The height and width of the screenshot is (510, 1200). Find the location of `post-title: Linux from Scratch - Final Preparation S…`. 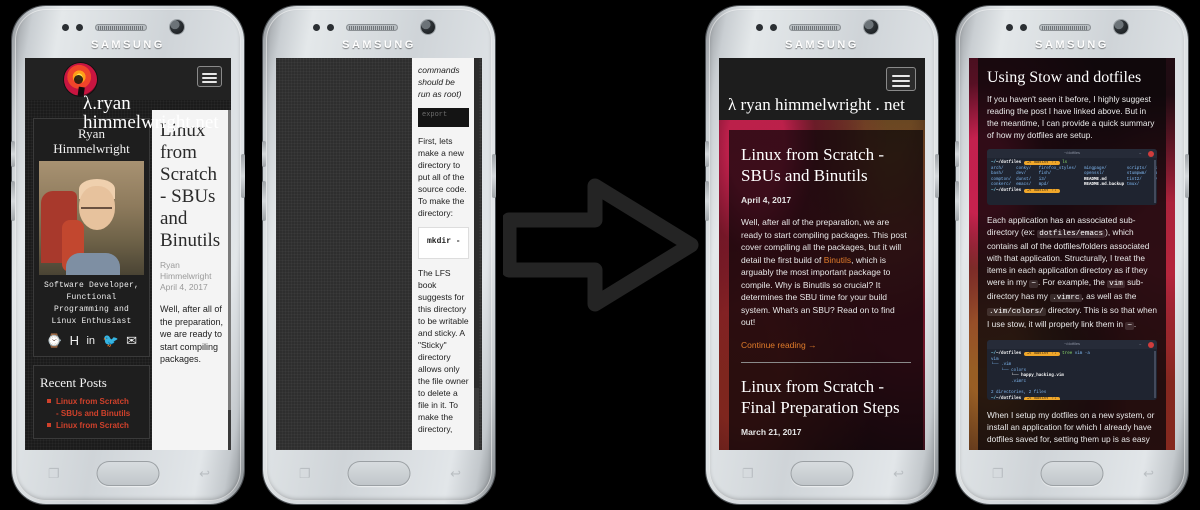

post-title: Linux from Scratch - Final Preparation S… is located at coordinates (826, 397).